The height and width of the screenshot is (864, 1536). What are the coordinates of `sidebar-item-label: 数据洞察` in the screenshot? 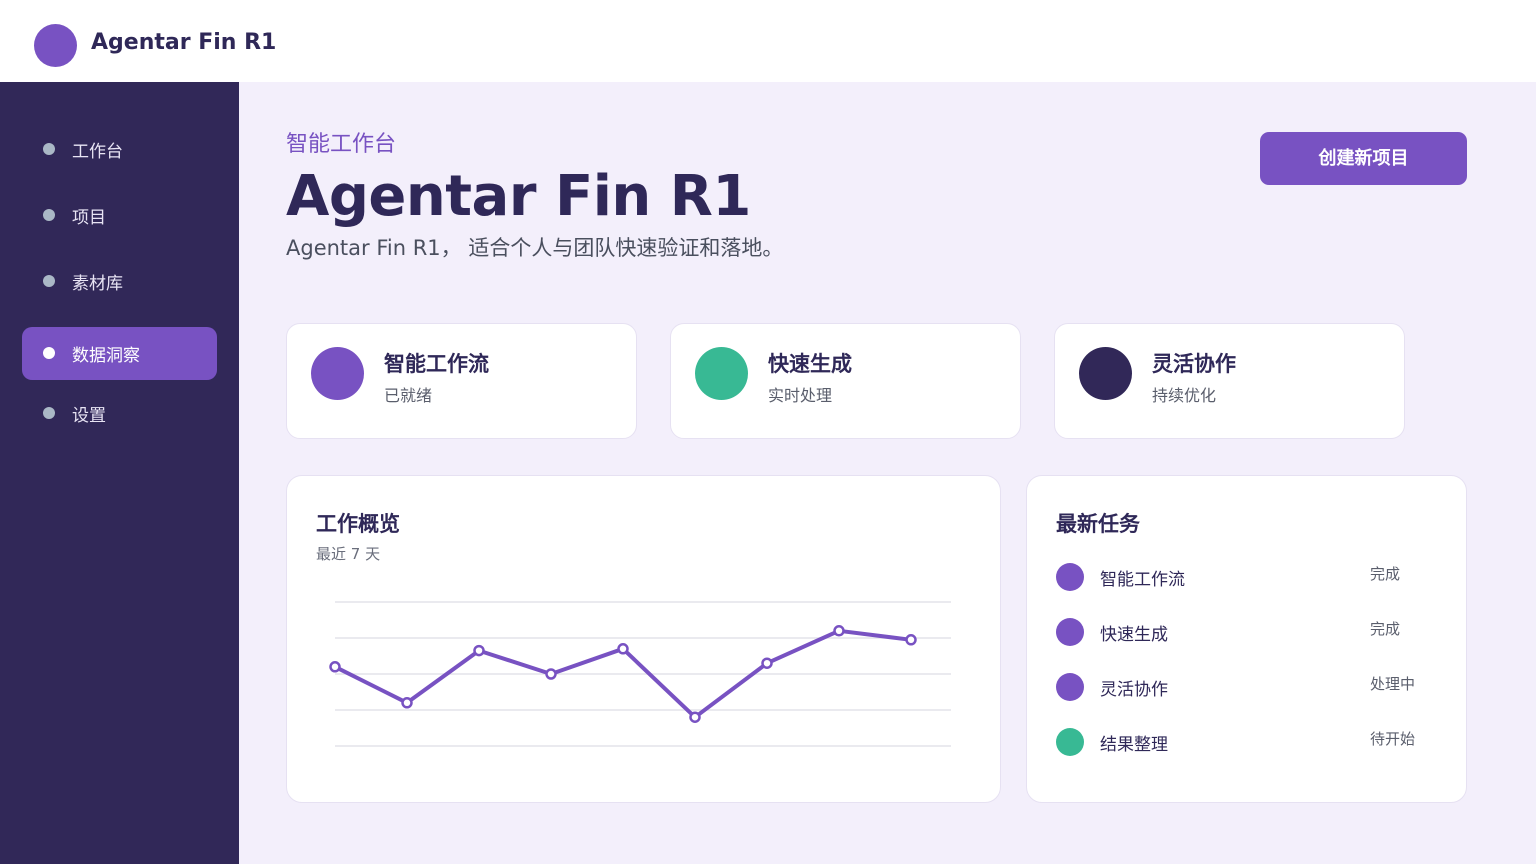 It's located at (106, 356).